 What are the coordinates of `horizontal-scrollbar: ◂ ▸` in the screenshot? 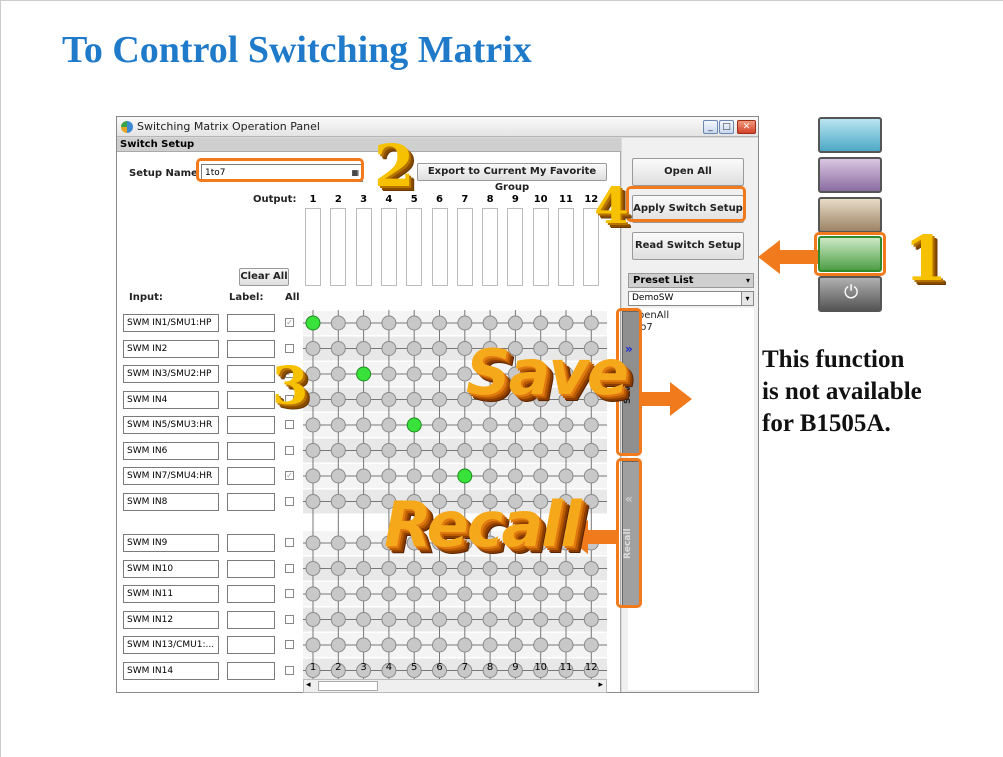 It's located at (455, 686).